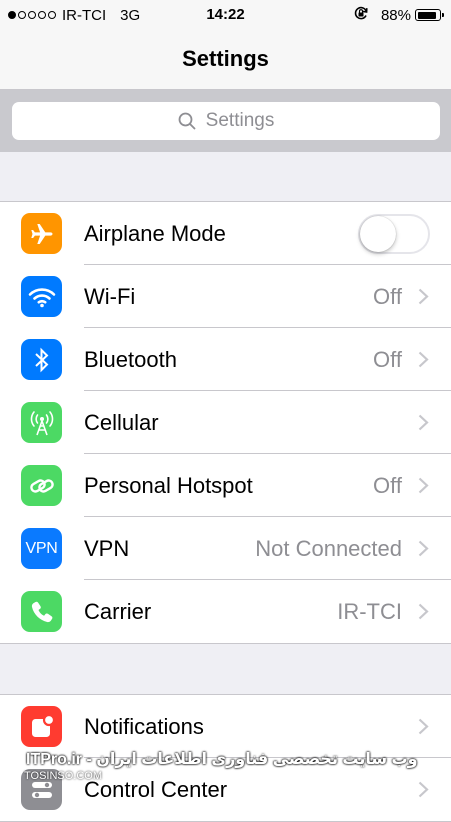 The height and width of the screenshot is (822, 451). Describe the element at coordinates (121, 422) in the screenshot. I see `cellular-label: Cellular` at that location.